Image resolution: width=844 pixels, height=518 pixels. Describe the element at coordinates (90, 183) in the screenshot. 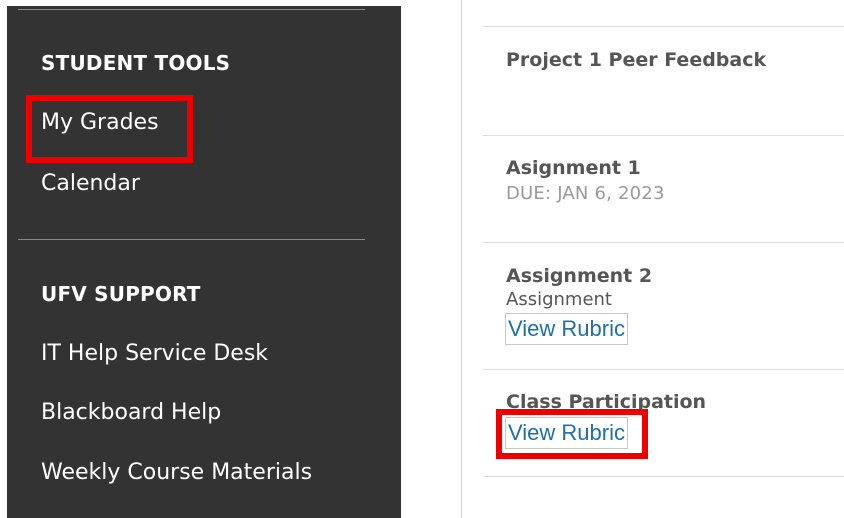

I see `sidebar-item-calendar: Calendar` at that location.